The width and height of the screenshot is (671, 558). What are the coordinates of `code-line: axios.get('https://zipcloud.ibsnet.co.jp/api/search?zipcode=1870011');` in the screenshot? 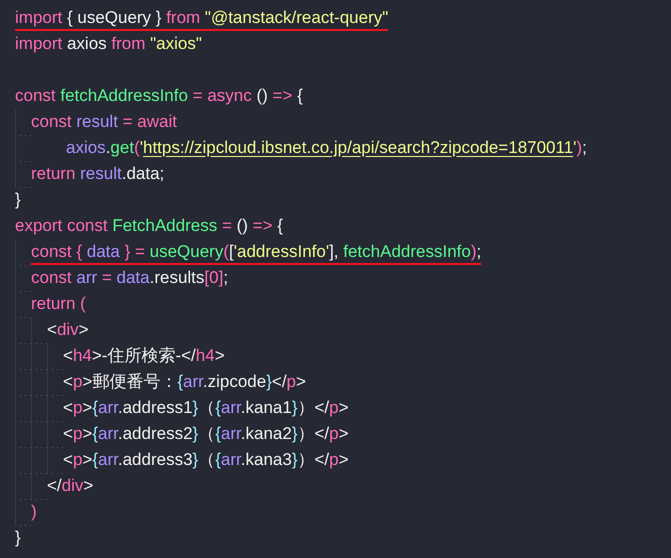 It's located at (326, 148).